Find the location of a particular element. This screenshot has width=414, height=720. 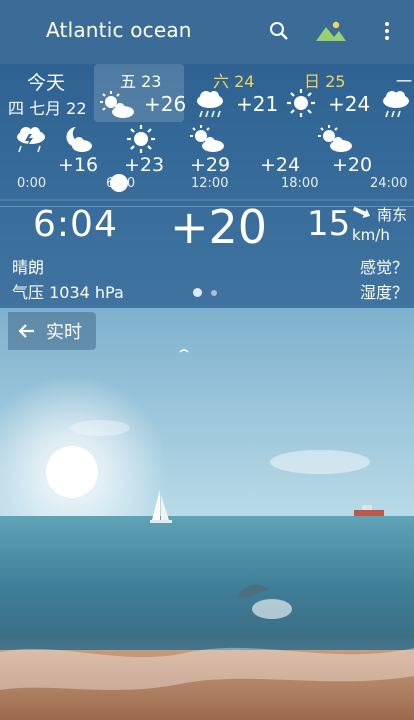

hour-temp: +29 is located at coordinates (210, 165).